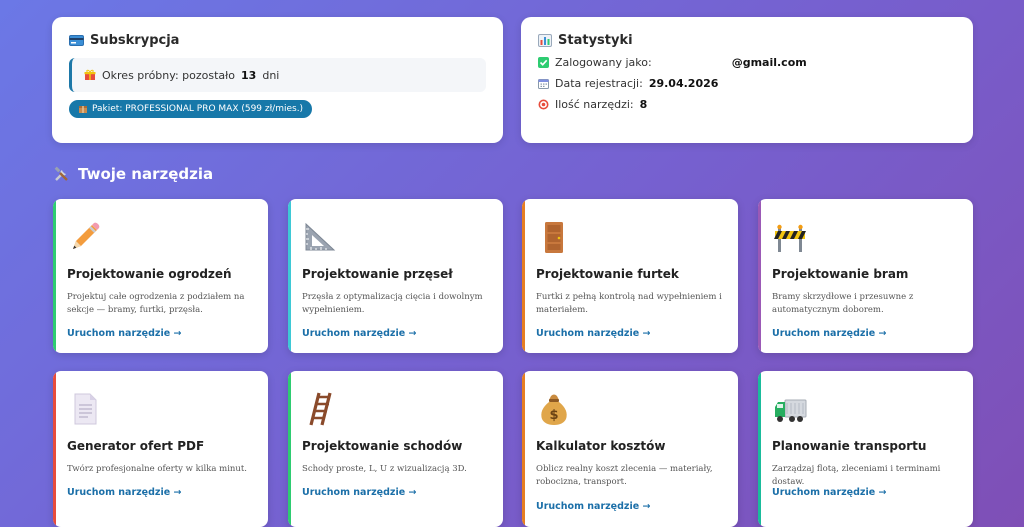  What do you see at coordinates (85, 237) in the screenshot?
I see `pencil-icon` at bounding box center [85, 237].